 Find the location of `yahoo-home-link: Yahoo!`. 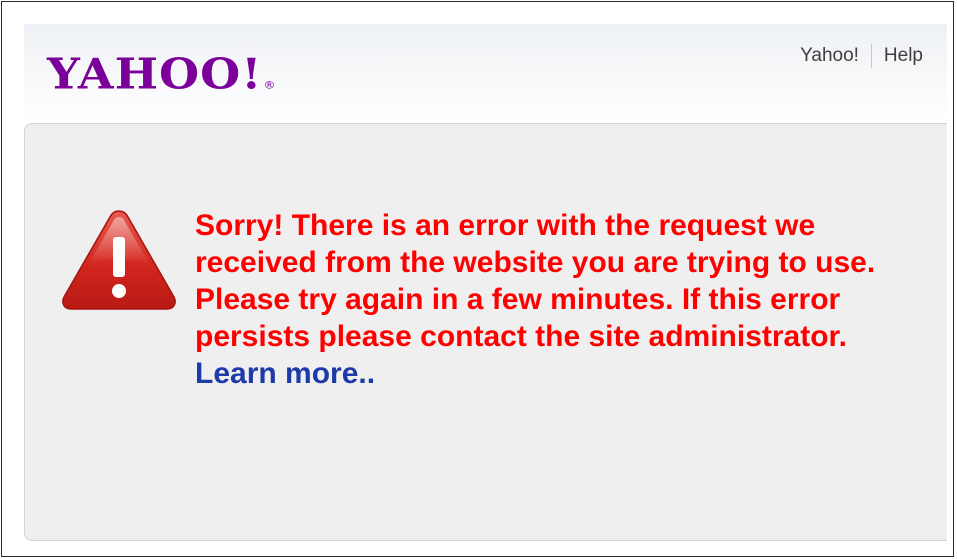

yahoo-home-link: Yahoo! is located at coordinates (829, 56).